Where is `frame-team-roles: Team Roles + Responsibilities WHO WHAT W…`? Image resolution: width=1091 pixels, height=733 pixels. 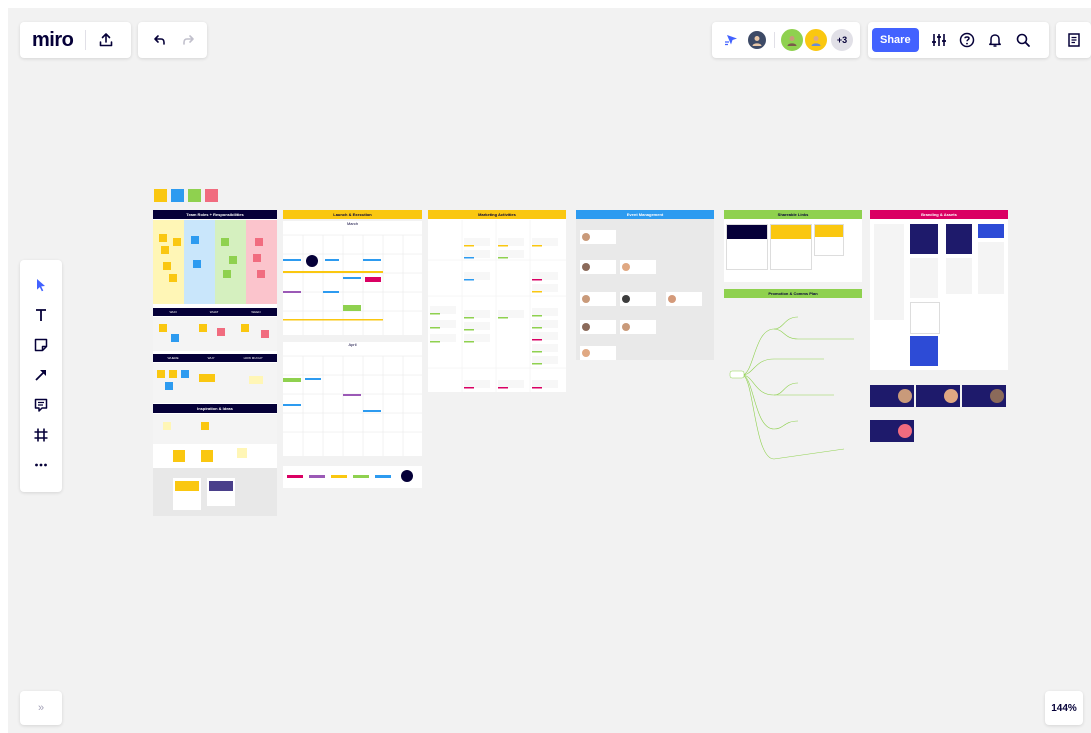 frame-team-roles: Team Roles + Responsibilities WHO WHAT W… is located at coordinates (215, 363).